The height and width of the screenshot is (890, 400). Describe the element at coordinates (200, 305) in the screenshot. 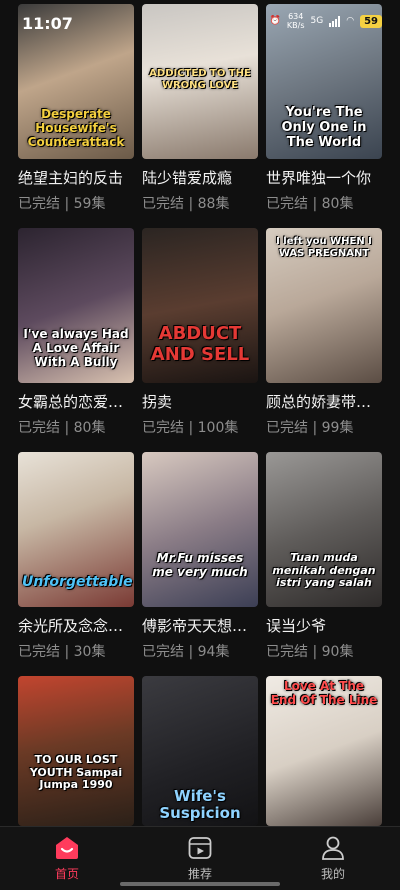

I see `drama-poster: ABDUCT AND SELL` at that location.